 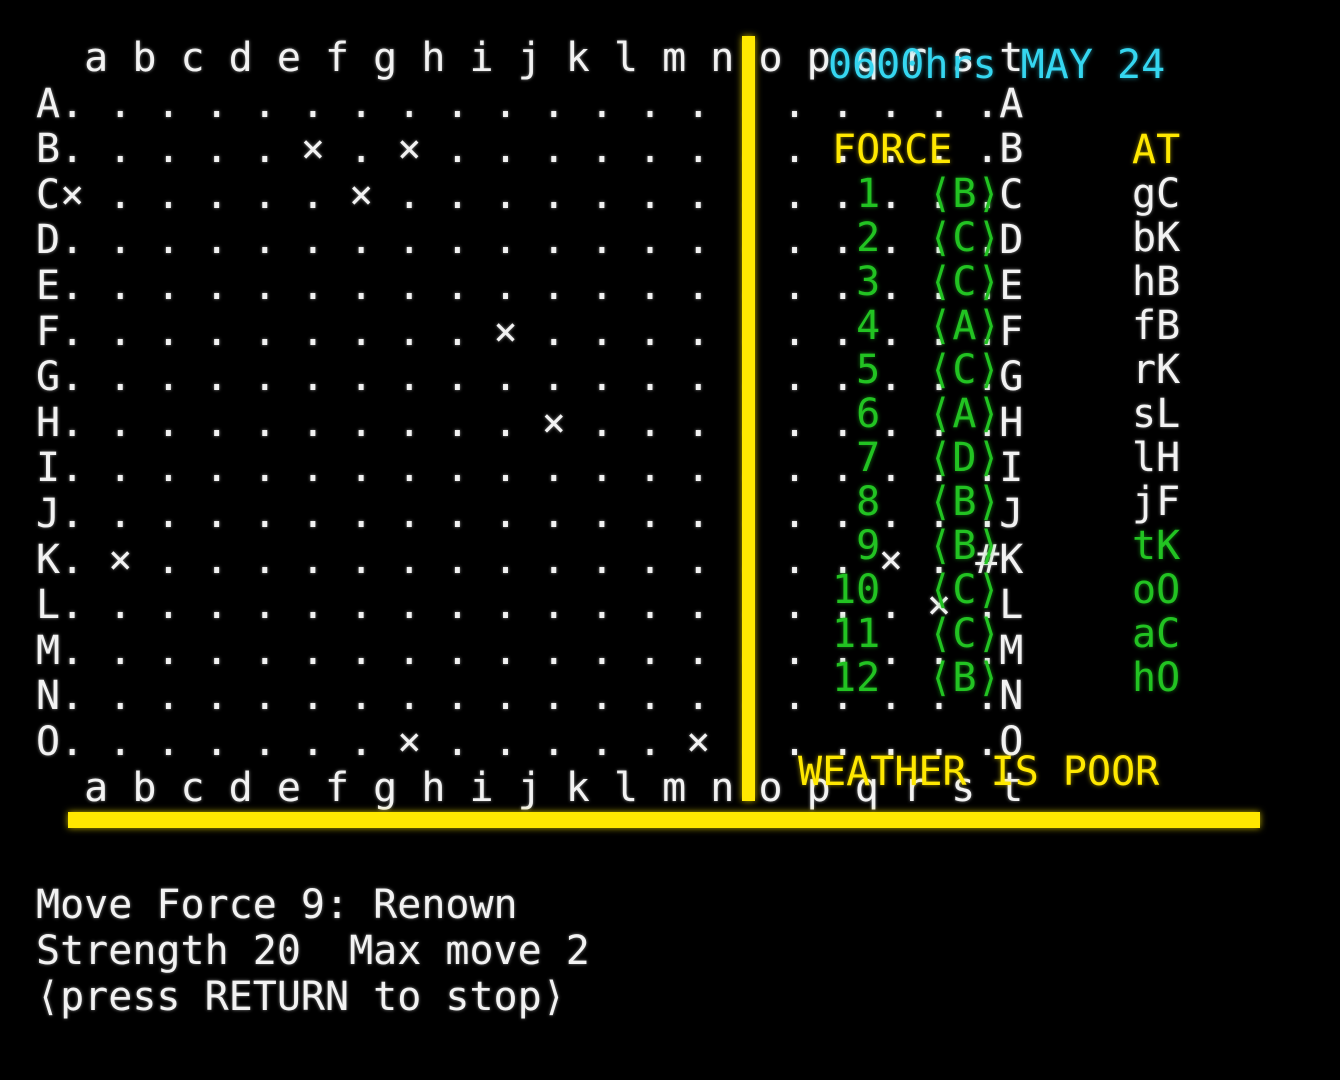 What do you see at coordinates (916, 634) in the screenshot?
I see `force-label: 11 ⟨C⟩` at bounding box center [916, 634].